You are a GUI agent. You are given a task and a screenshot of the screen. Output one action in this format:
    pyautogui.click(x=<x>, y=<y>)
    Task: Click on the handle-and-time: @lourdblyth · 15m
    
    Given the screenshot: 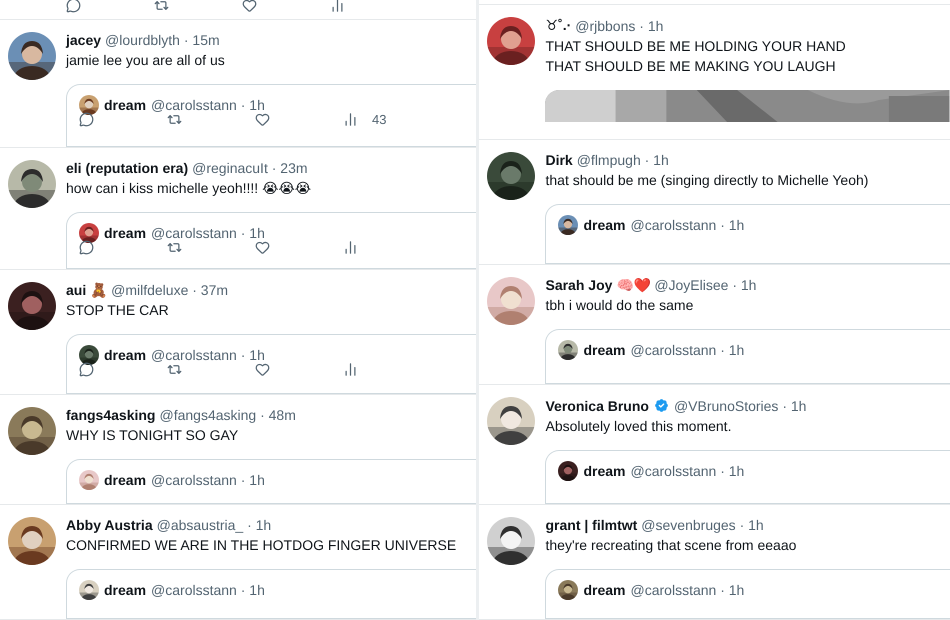 What is the action you would take?
    pyautogui.click(x=162, y=40)
    